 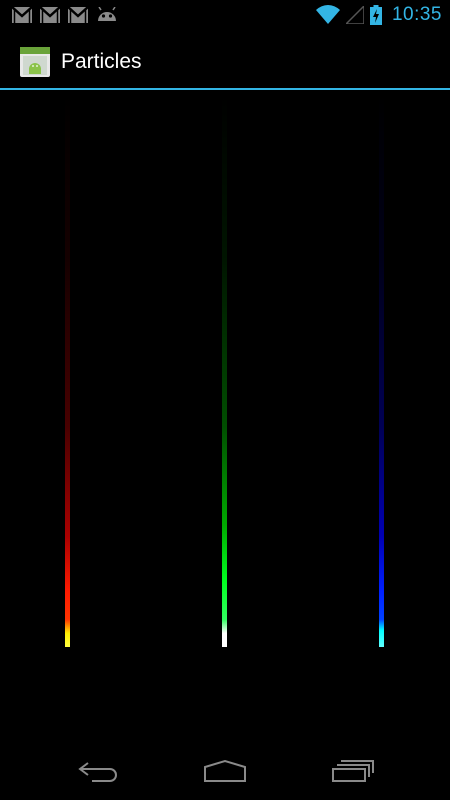 I want to click on recent-apps-icon, so click(x=353, y=771).